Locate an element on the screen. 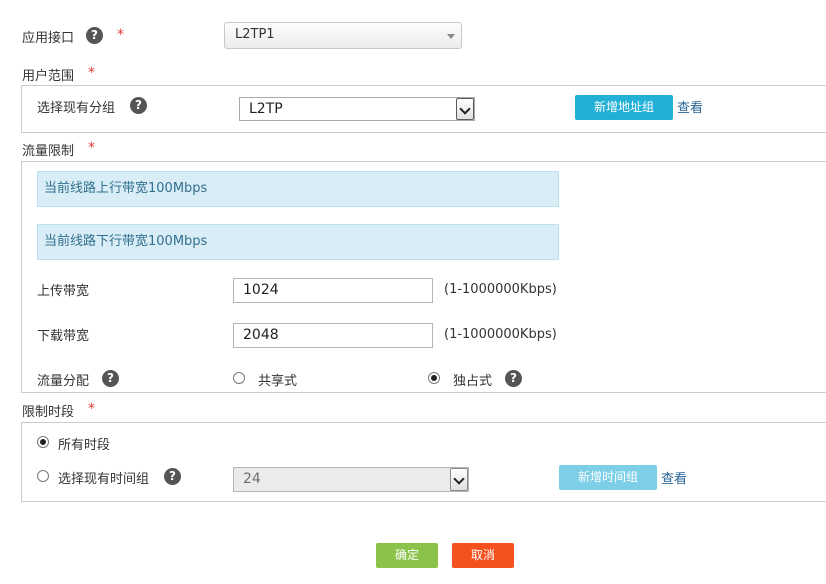 The height and width of the screenshot is (584, 826). user-scope-required-mark: * is located at coordinates (91, 73).